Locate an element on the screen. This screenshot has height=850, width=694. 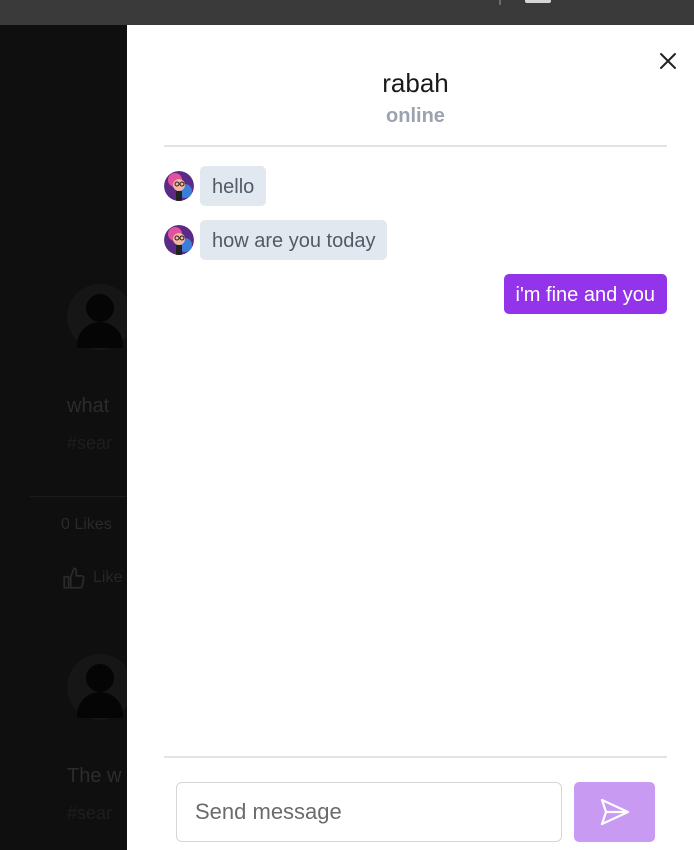
thumbs-up-icon is located at coordinates (74, 578).